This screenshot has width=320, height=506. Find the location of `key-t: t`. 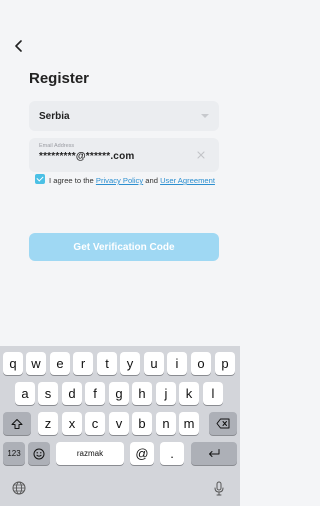

key-t: t is located at coordinates (107, 363).